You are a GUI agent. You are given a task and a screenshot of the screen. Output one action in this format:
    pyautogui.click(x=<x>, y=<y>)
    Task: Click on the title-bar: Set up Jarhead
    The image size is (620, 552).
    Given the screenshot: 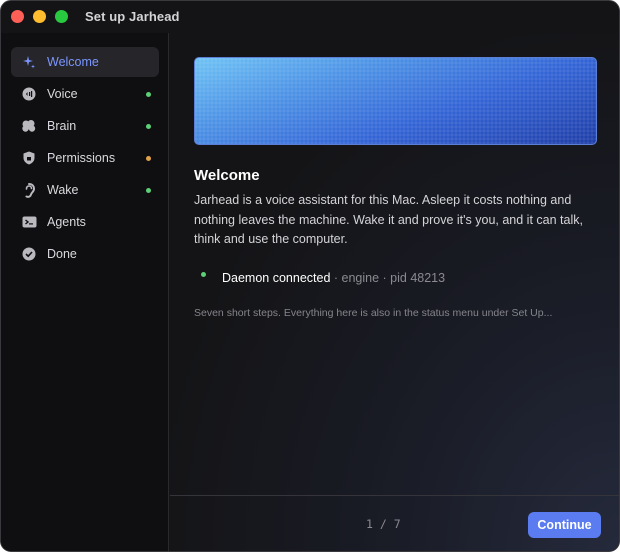 What is the action you would take?
    pyautogui.click(x=310, y=17)
    